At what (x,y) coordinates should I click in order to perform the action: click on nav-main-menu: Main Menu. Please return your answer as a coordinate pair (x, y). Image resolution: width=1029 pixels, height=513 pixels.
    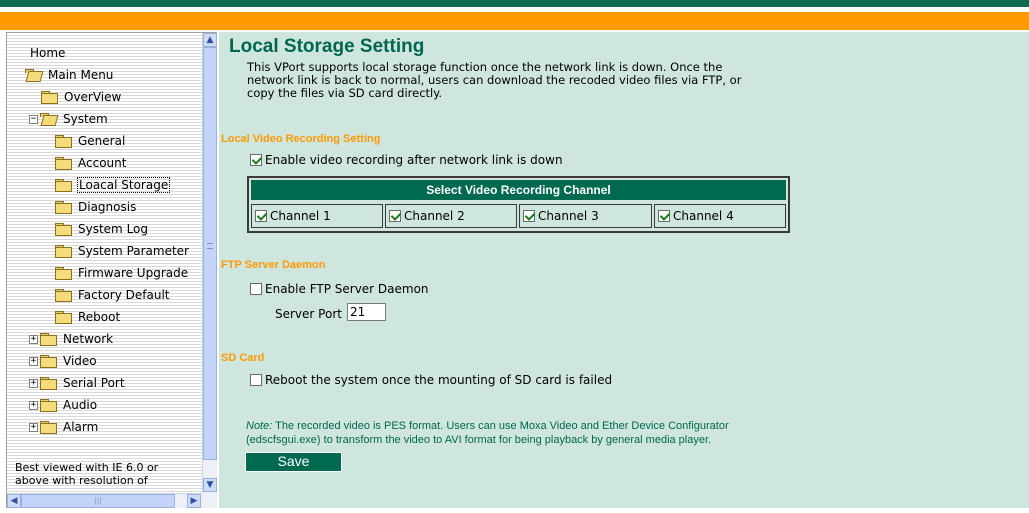
    Looking at the image, I should click on (69, 75).